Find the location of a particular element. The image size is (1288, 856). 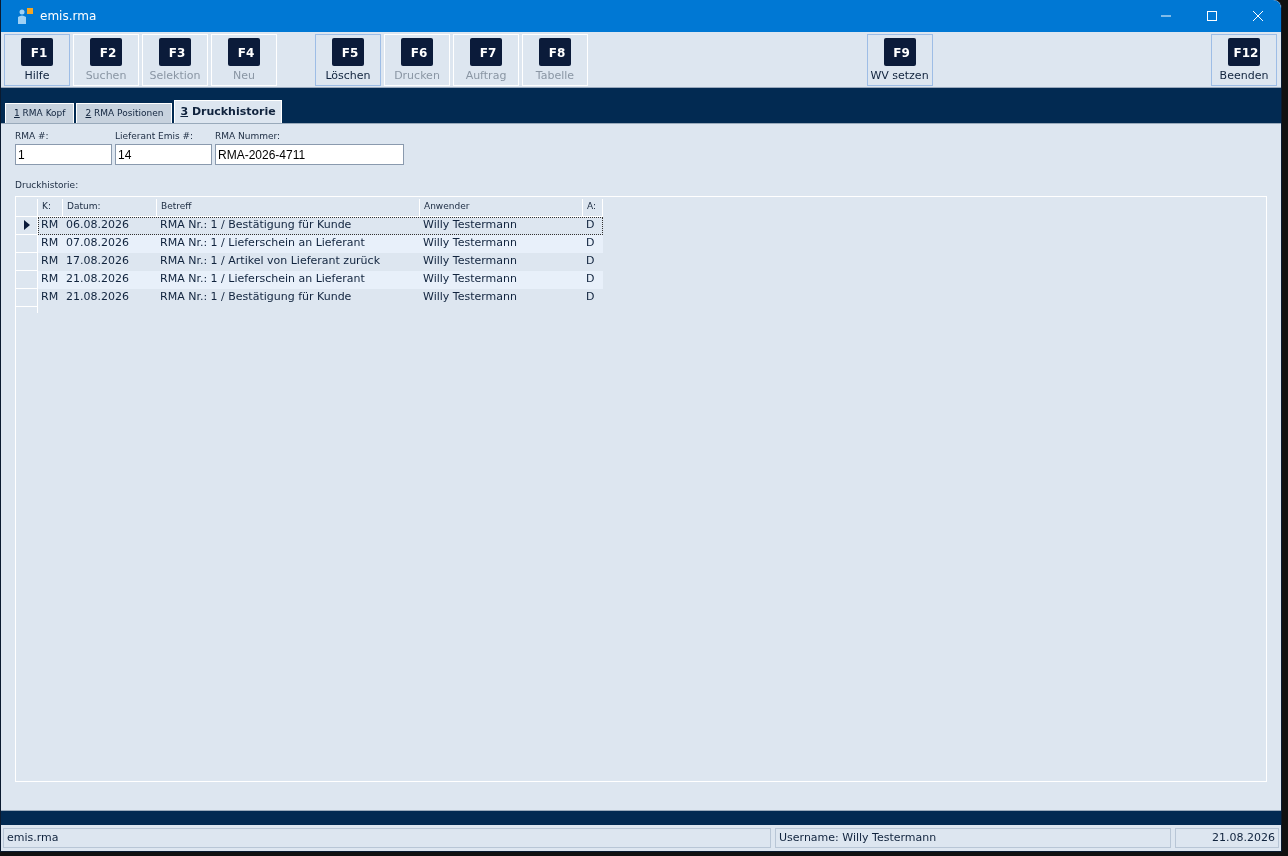

function-key-button: F12 Beenden is located at coordinates (1244, 59).